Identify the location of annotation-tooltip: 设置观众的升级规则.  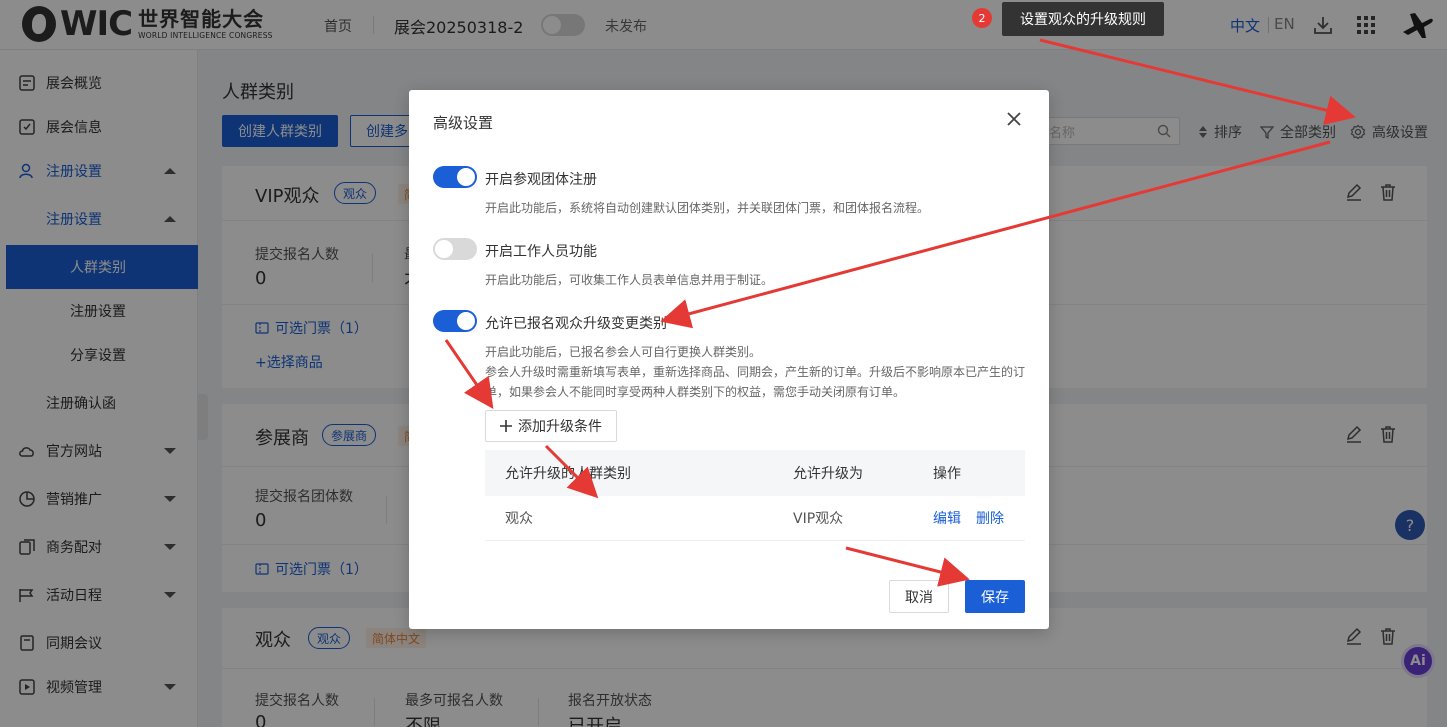
(1083, 19).